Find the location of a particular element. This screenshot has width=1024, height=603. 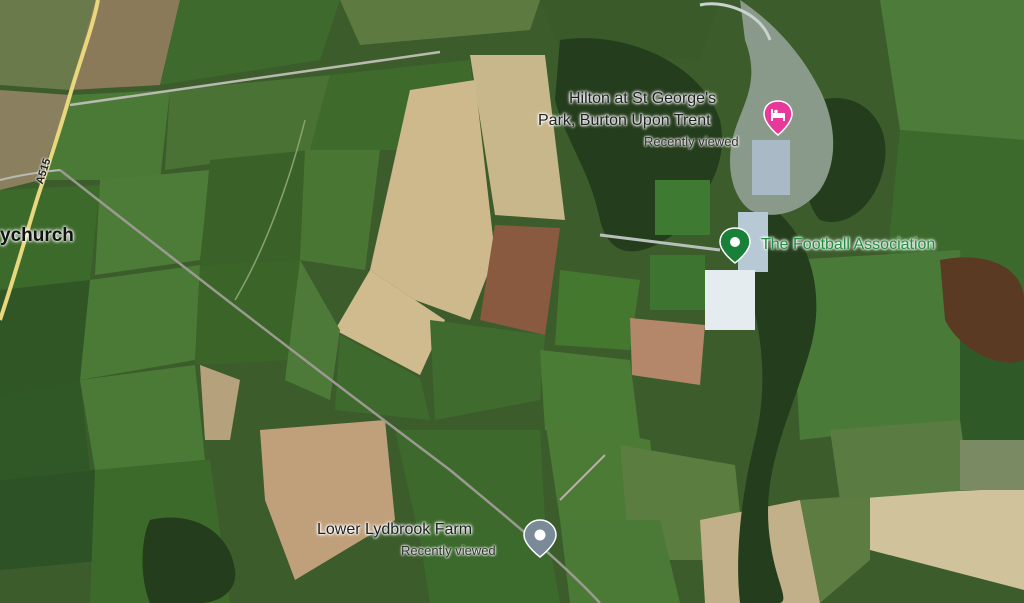

town-label: ychurch is located at coordinates (37, 235).